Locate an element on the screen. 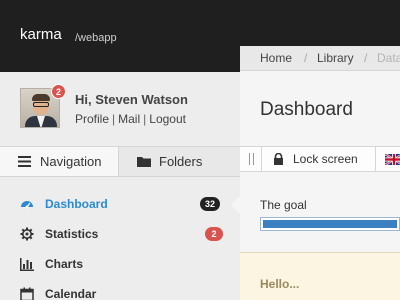 This screenshot has width=400, height=300. toolbar-divider is located at coordinates (375, 159).